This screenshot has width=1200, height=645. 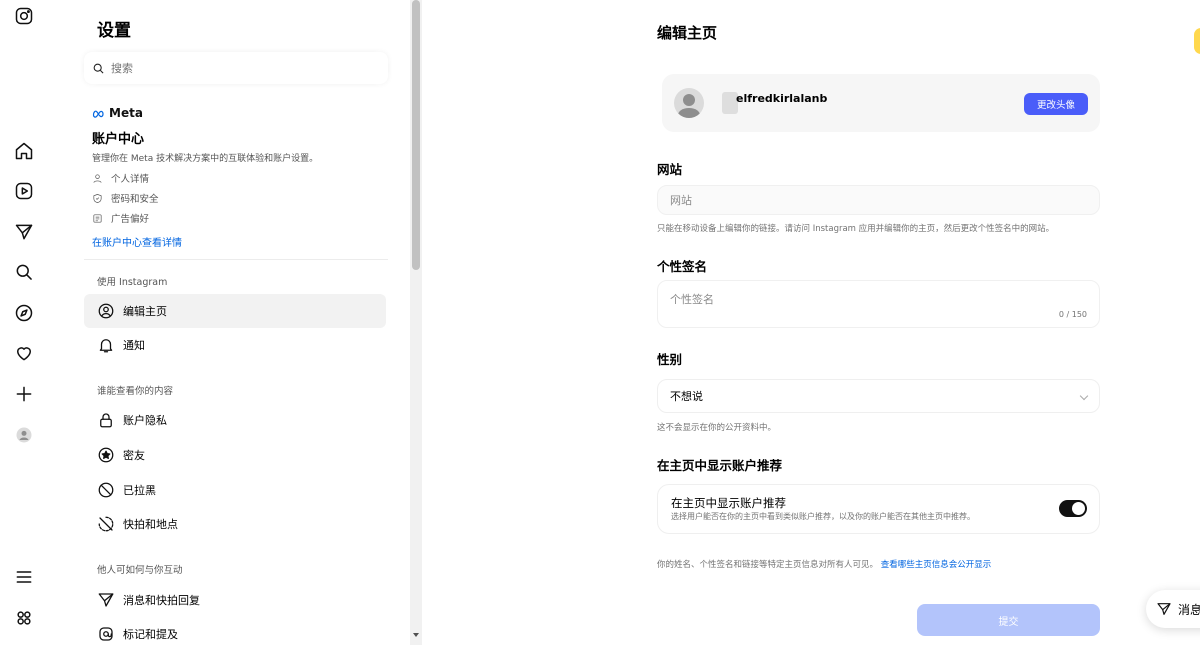 What do you see at coordinates (98, 114) in the screenshot?
I see `meta-infinity-icon` at bounding box center [98, 114].